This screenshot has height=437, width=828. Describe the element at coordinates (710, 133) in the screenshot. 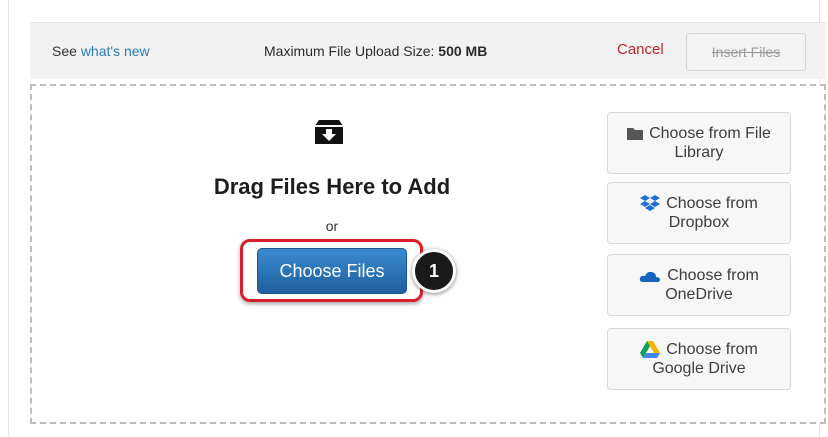

I see `source-label-line1: Choose from File` at that location.